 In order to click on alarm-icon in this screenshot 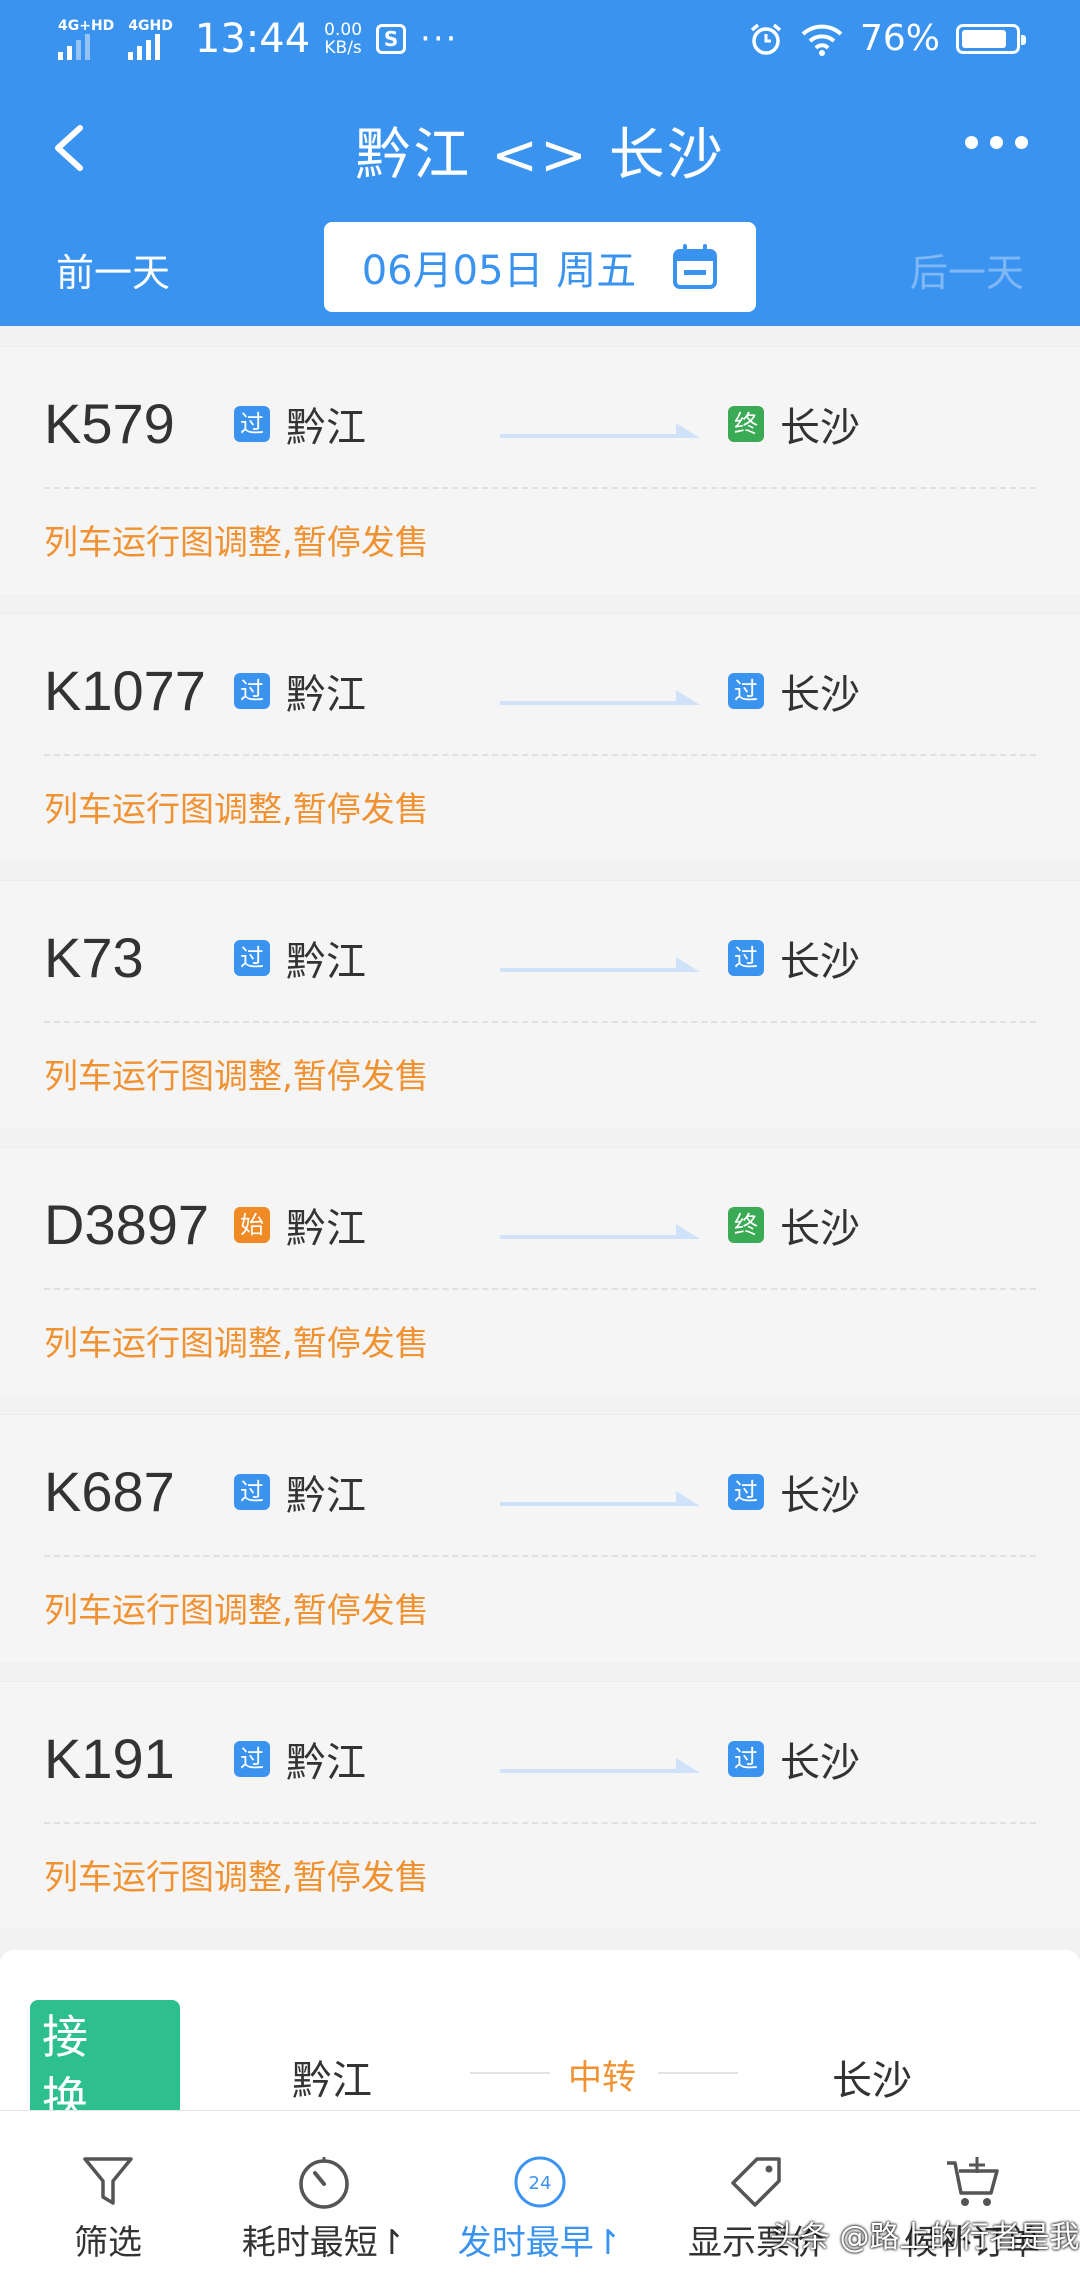, I will do `click(766, 39)`.